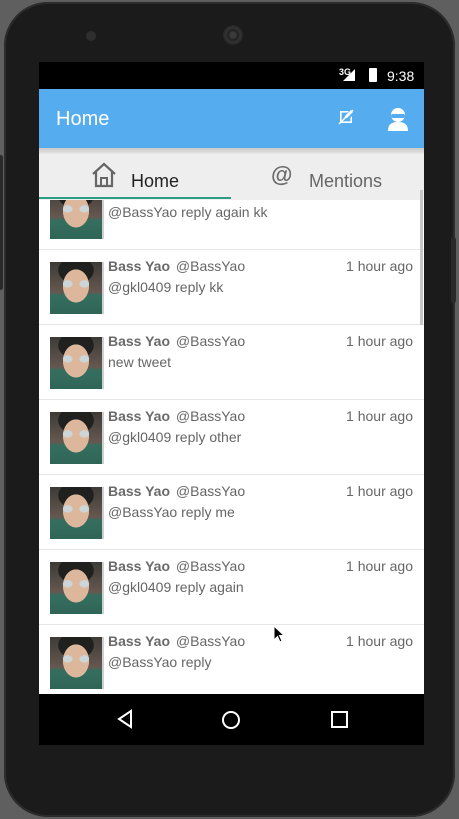  I want to click on tab-bar: Home @ Mentions, so click(231, 177).